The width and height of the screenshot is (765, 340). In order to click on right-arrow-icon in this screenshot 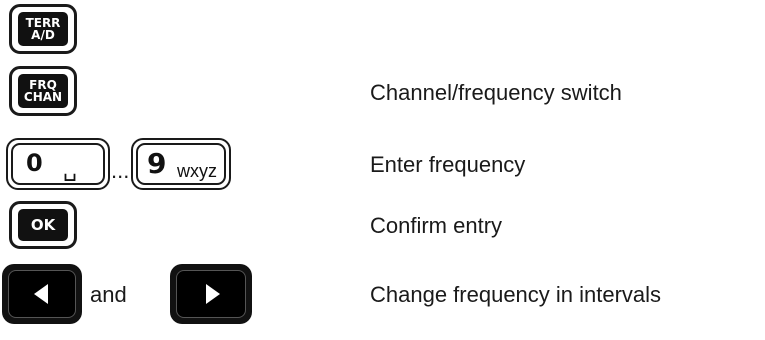, I will do `click(213, 294)`.